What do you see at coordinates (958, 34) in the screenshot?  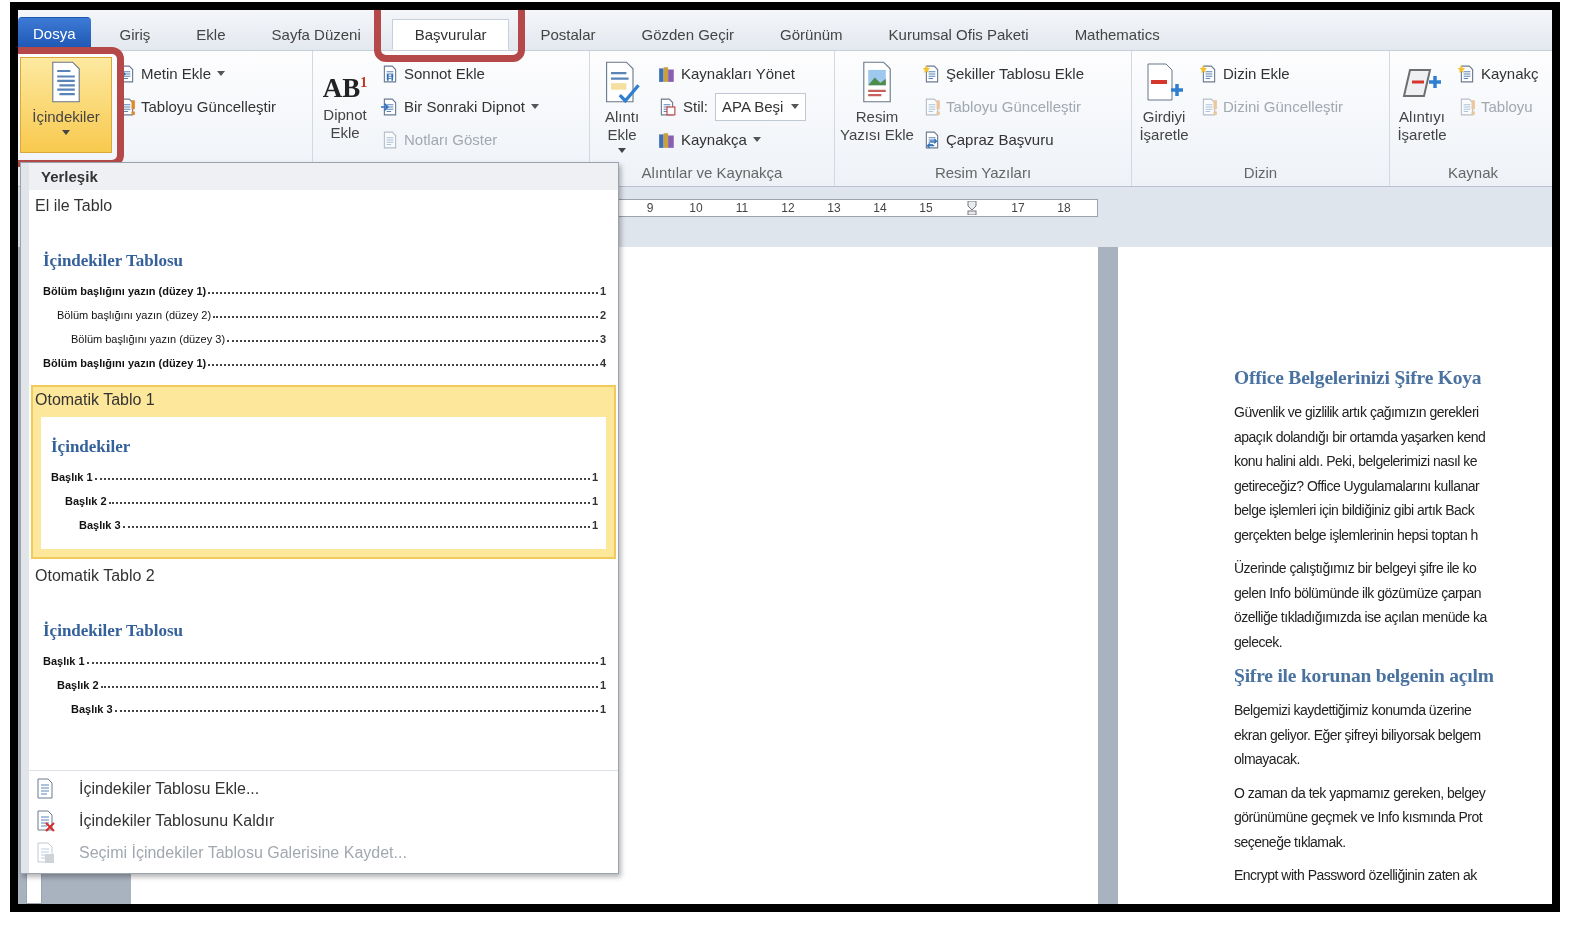 I see `ribbon-tab: Kurumsal Ofis Paketi` at bounding box center [958, 34].